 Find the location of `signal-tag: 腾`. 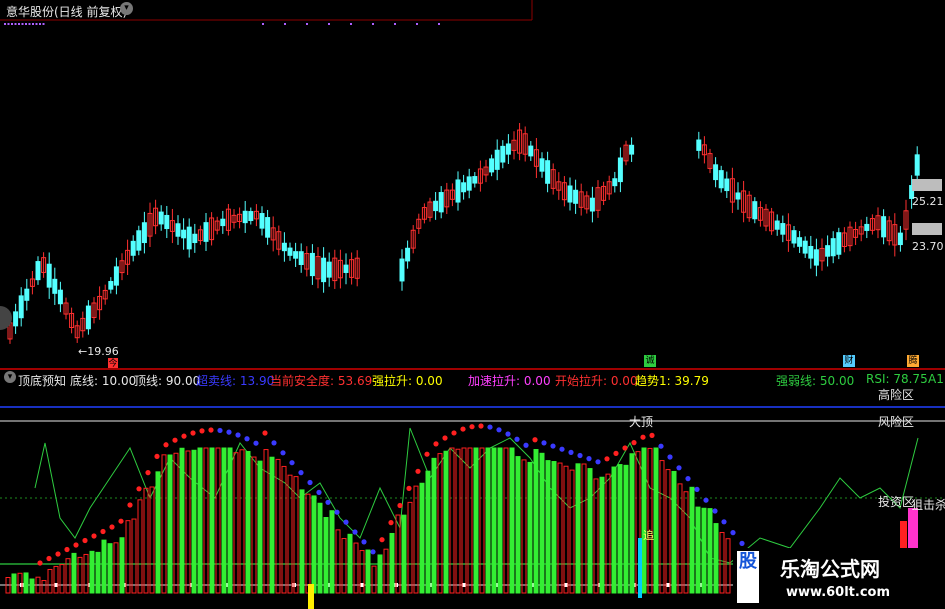

signal-tag: 腾 is located at coordinates (913, 361).